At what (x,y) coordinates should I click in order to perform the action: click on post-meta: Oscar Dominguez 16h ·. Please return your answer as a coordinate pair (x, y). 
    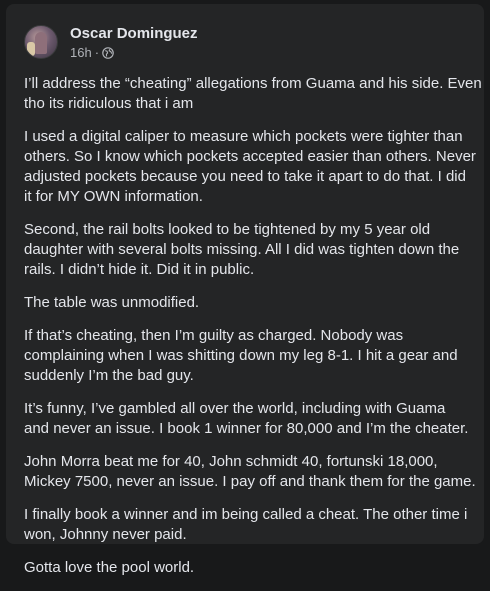
    Looking at the image, I should click on (134, 42).